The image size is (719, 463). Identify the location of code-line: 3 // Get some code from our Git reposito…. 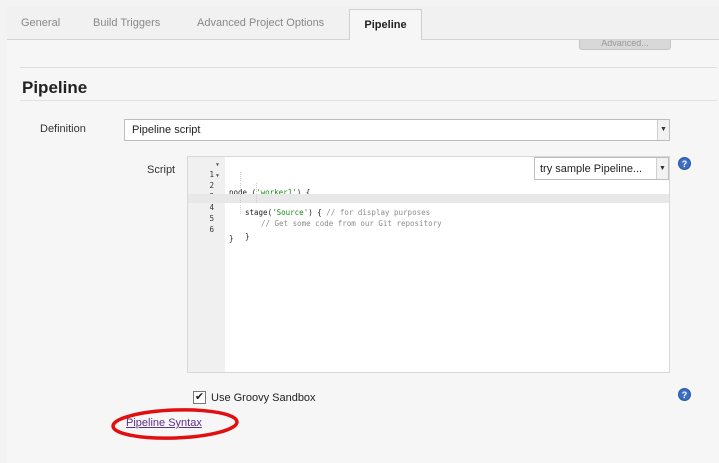
(428, 205).